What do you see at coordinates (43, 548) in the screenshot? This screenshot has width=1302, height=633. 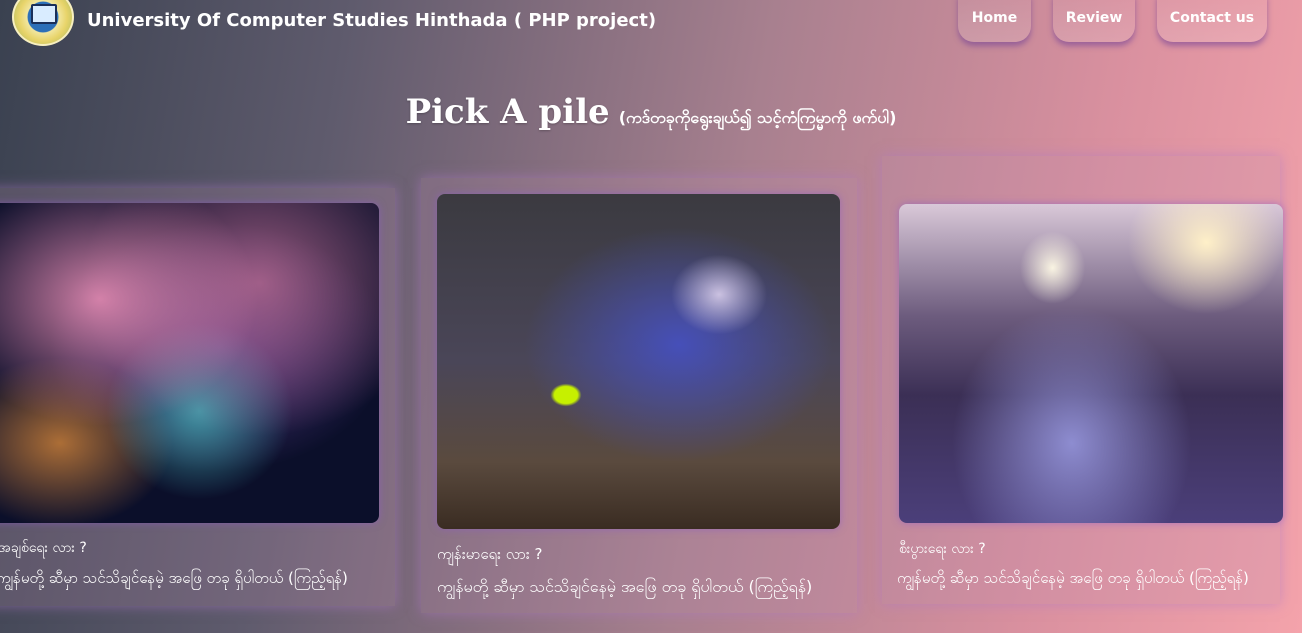 I see `card-title: အချစ်ရေး လား ?` at bounding box center [43, 548].